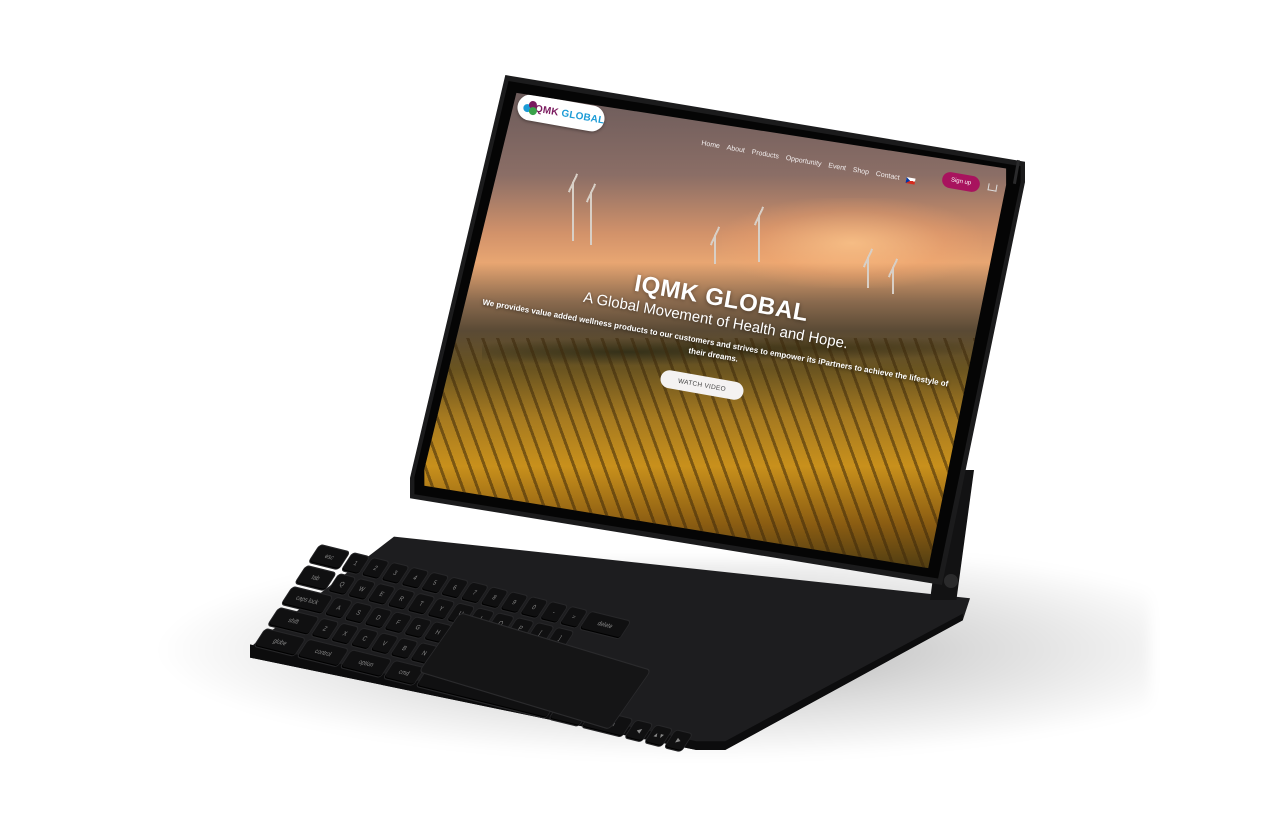 This screenshot has width=1280, height=832. Describe the element at coordinates (837, 167) in the screenshot. I see `nav-event: Event` at that location.